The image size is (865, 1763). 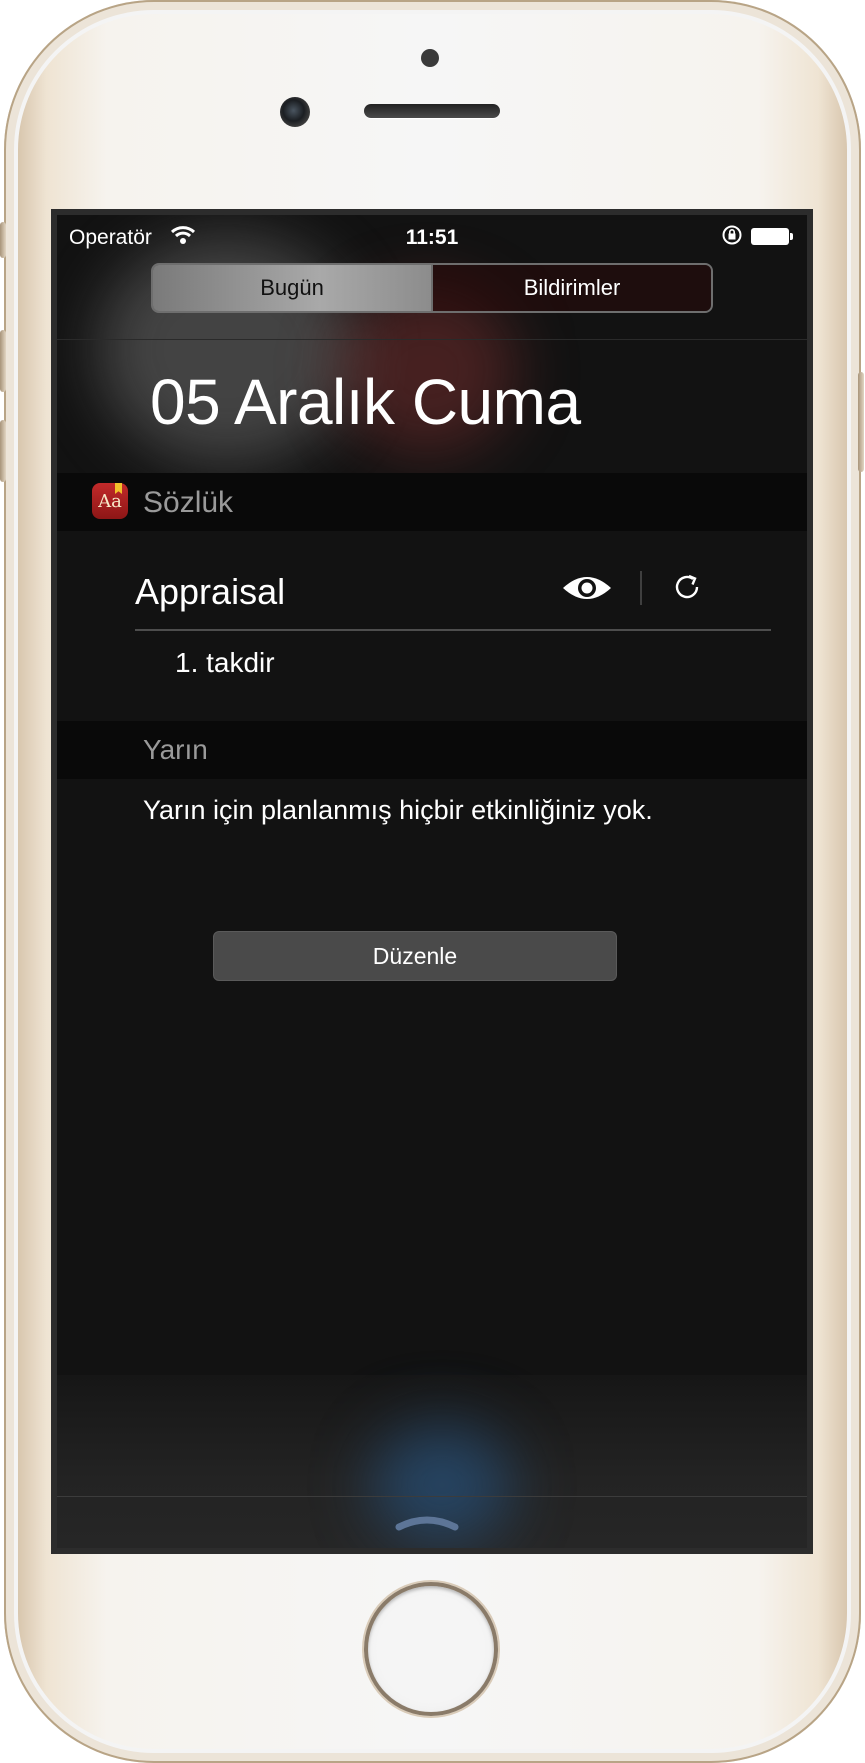 What do you see at coordinates (415, 956) in the screenshot?
I see `edit-button: Düzenle` at bounding box center [415, 956].